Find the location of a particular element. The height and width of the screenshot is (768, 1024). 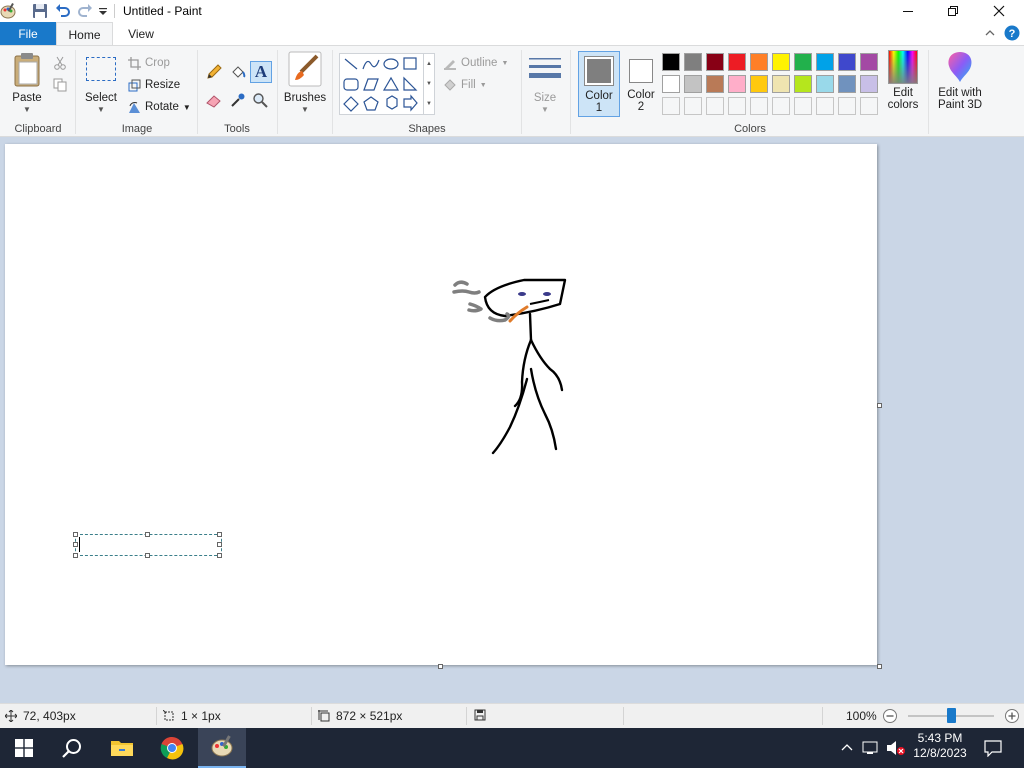

crop-button: Crop is located at coordinates (149, 63).